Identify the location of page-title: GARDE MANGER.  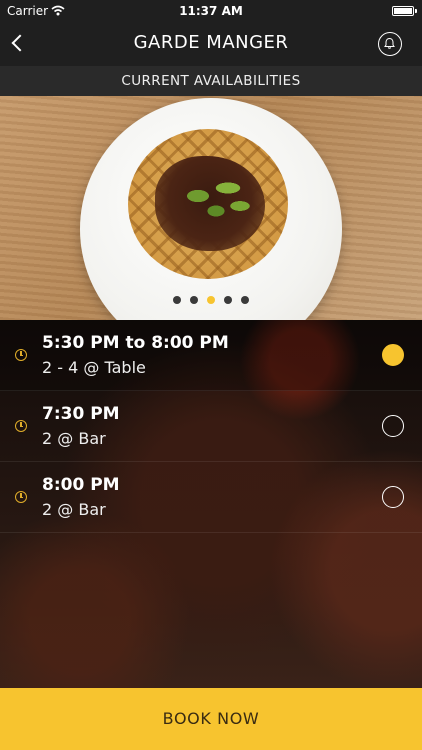
(211, 42).